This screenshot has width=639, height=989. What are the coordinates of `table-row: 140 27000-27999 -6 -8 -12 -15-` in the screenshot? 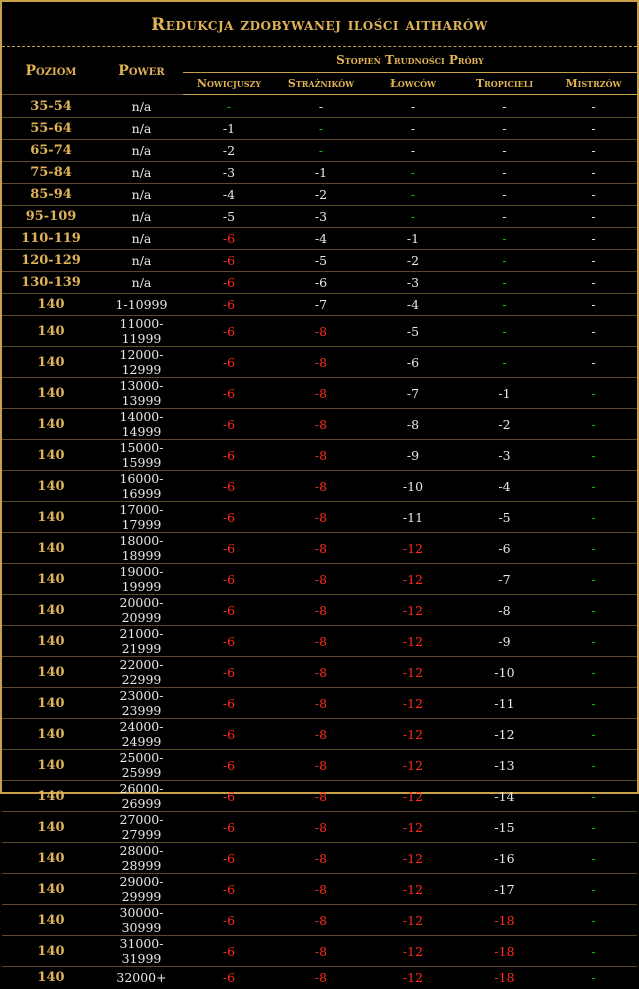 It's located at (320, 827).